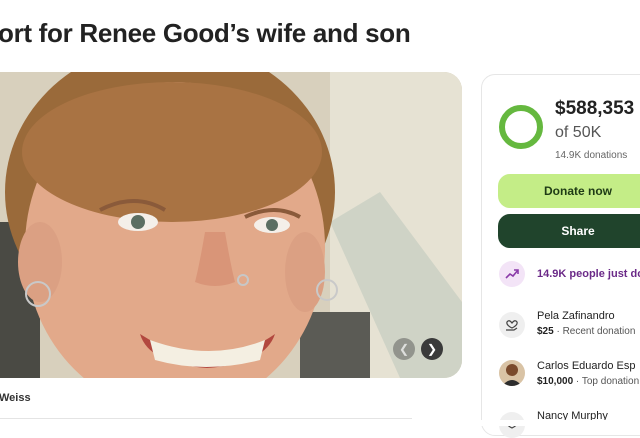 This screenshot has width=640, height=438. I want to click on donor-amount: $10,000, so click(555, 381).